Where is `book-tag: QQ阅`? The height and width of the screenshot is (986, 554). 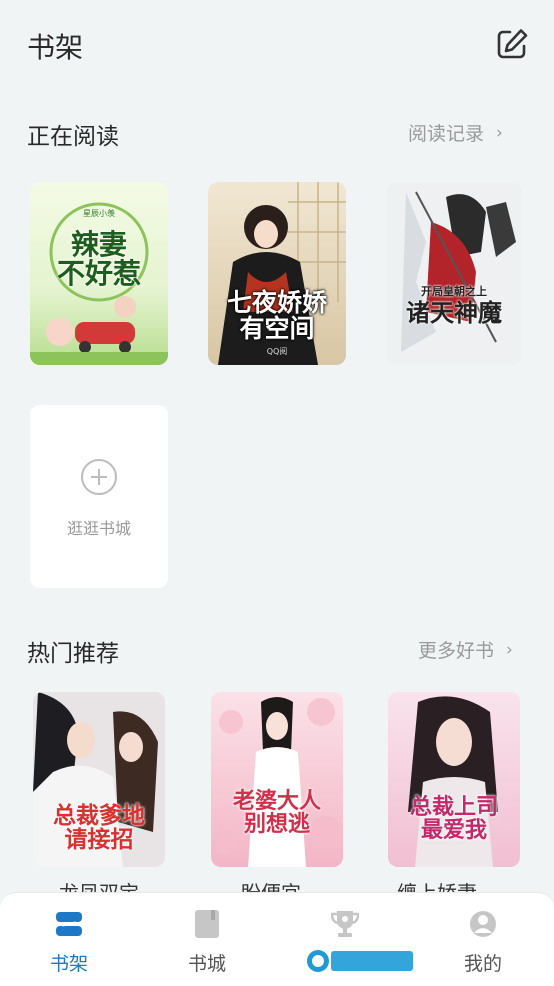
book-tag: QQ阅 is located at coordinates (277, 351).